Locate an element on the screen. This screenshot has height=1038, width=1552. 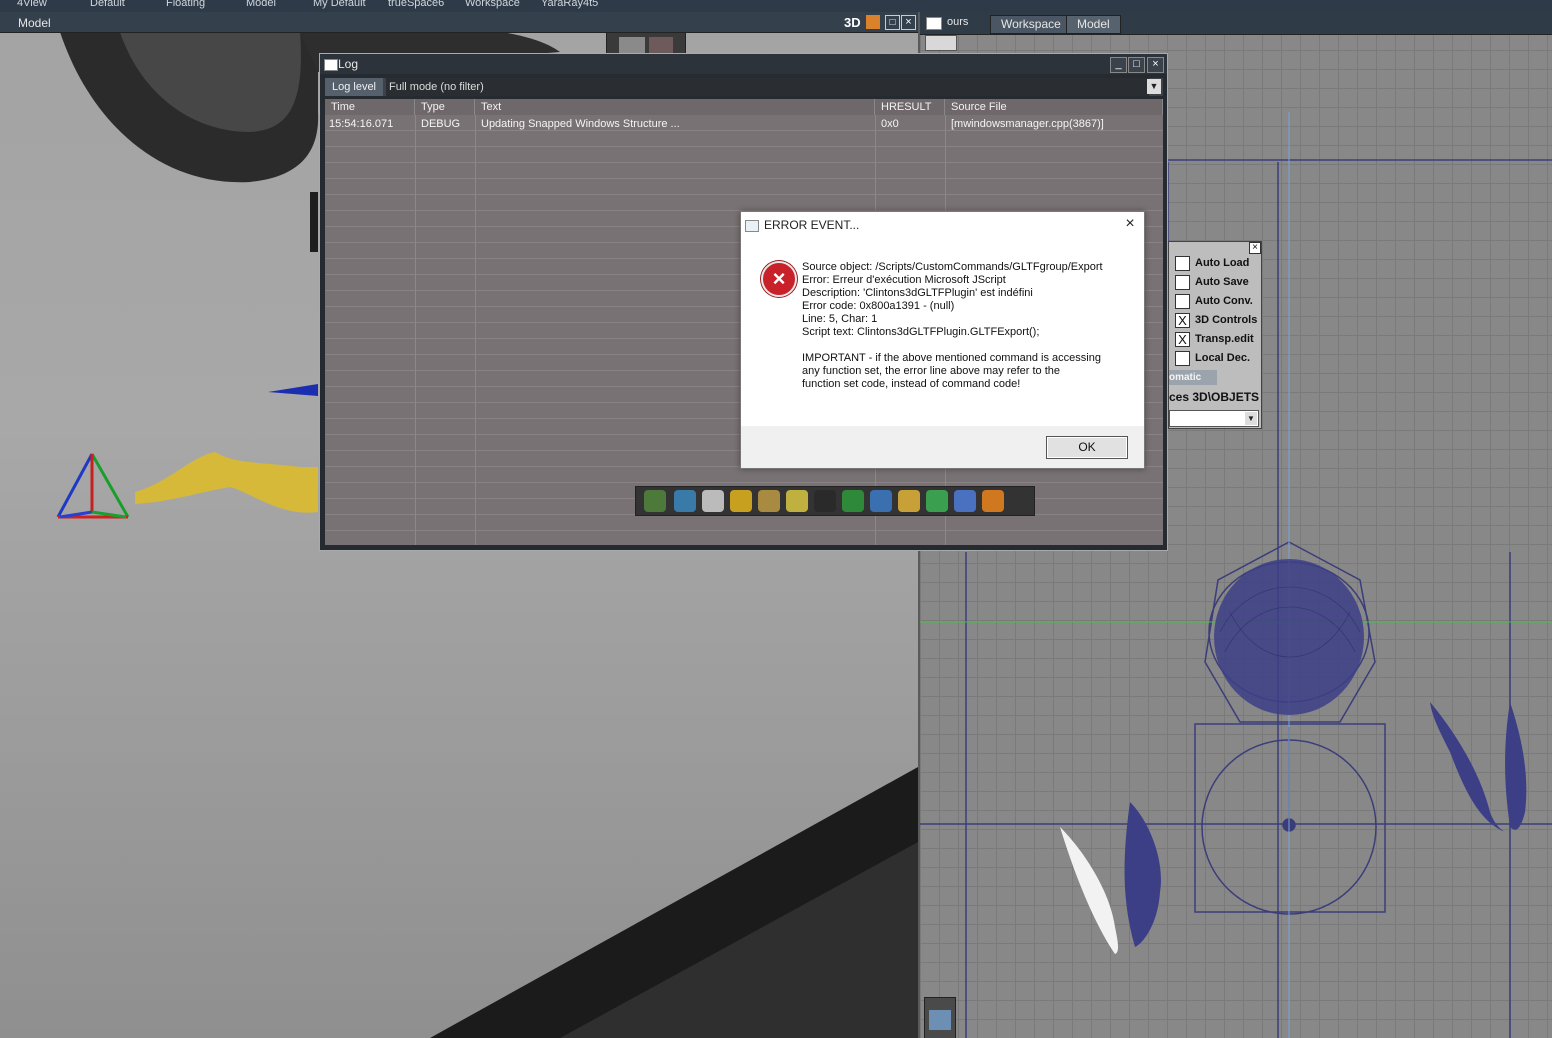
swatch-icon is located at coordinates (941, 43).